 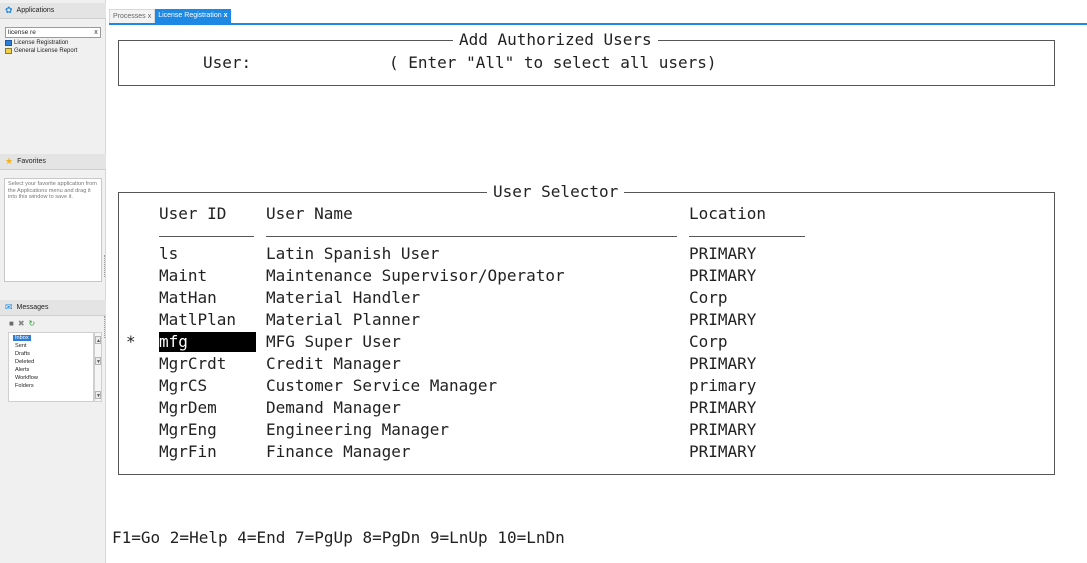 What do you see at coordinates (11, 323) in the screenshot?
I see `folder-icon: ■` at bounding box center [11, 323].